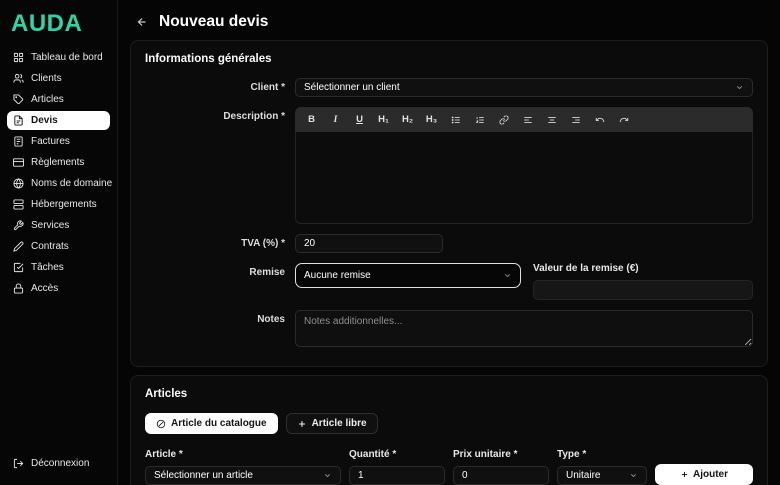  I want to click on unit-price-input, so click(501, 475).